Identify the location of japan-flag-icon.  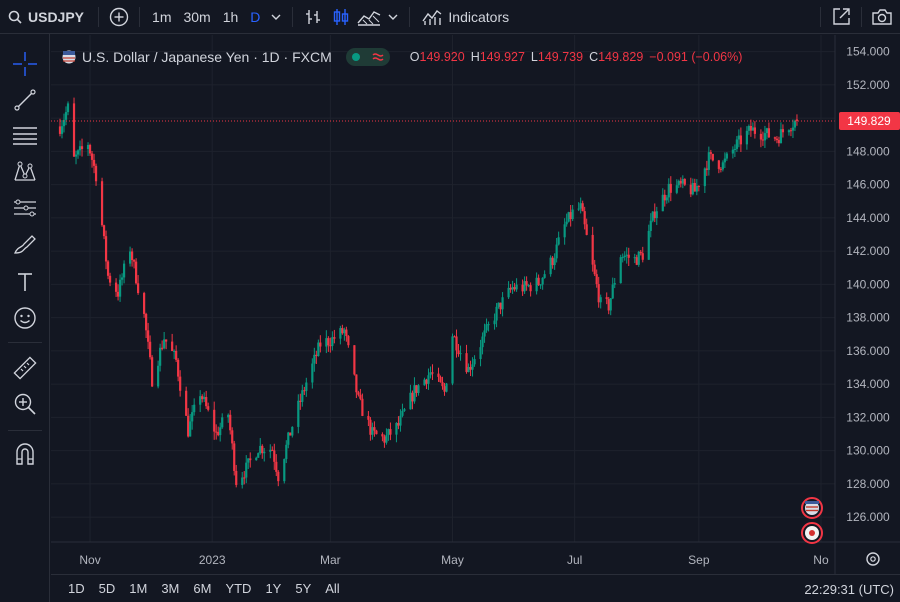
(812, 533).